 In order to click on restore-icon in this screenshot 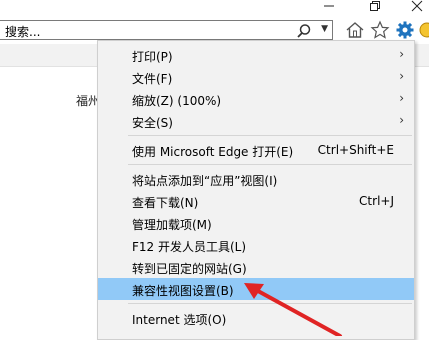, I will do `click(375, 8)`.